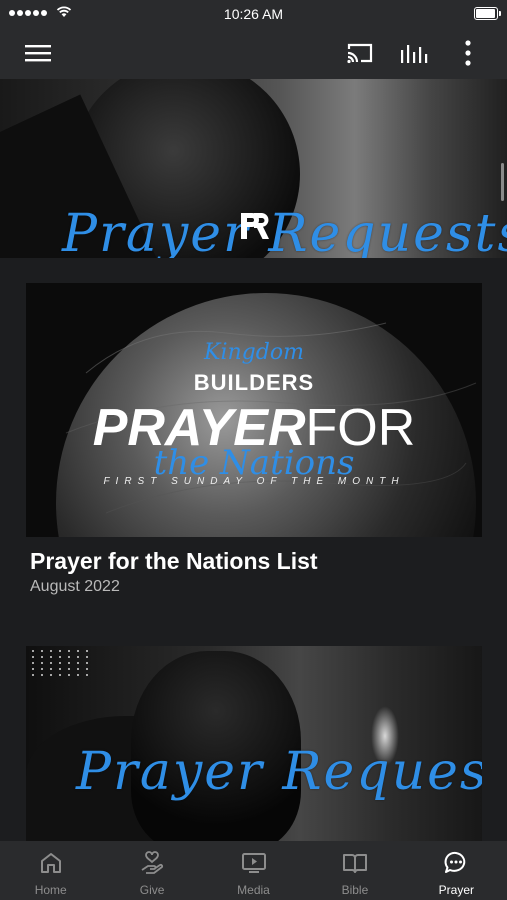  What do you see at coordinates (152, 862) in the screenshot?
I see `give-hand-heart-icon` at bounding box center [152, 862].